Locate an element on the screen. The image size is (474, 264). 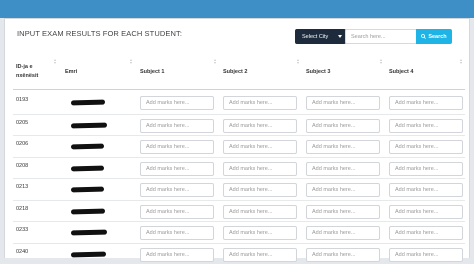
caret-down-icon is located at coordinates (340, 36).